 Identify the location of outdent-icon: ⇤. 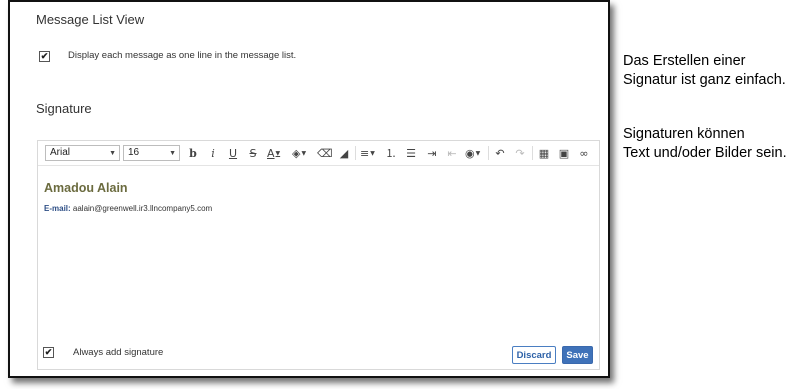
(452, 153).